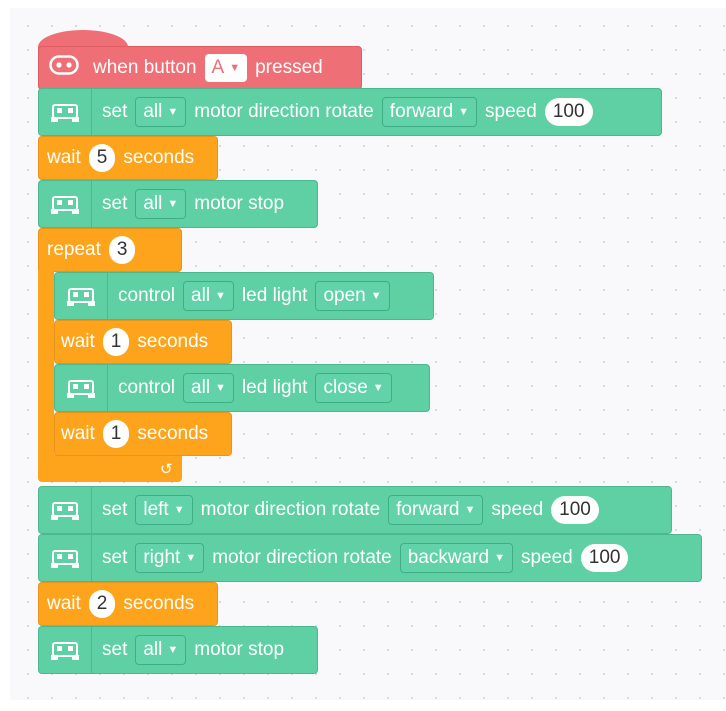  What do you see at coordinates (345, 387) in the screenshot?
I see `led-state-value: close` at bounding box center [345, 387].